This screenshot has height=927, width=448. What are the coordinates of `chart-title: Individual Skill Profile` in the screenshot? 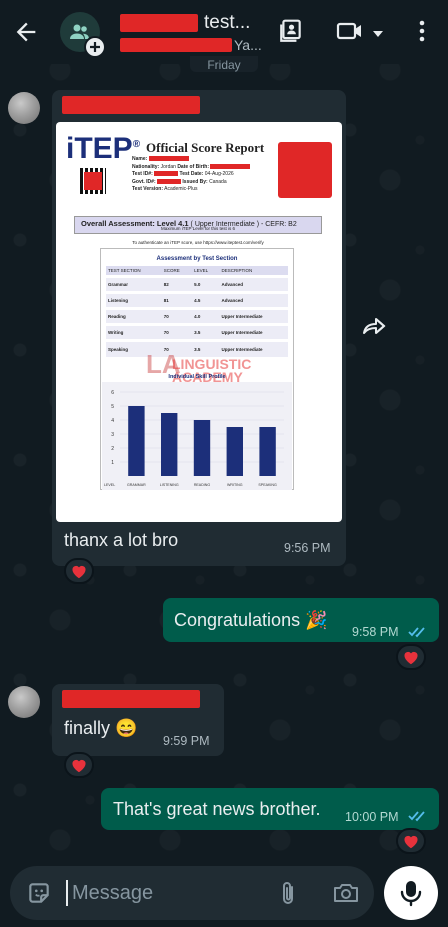 It's located at (197, 377).